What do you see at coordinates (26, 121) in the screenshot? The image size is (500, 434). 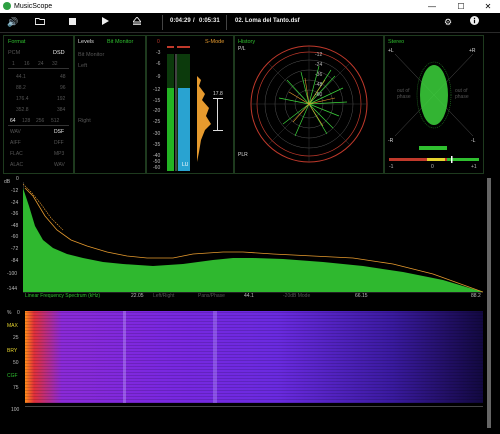 I see `bits-value: 128` at bounding box center [26, 121].